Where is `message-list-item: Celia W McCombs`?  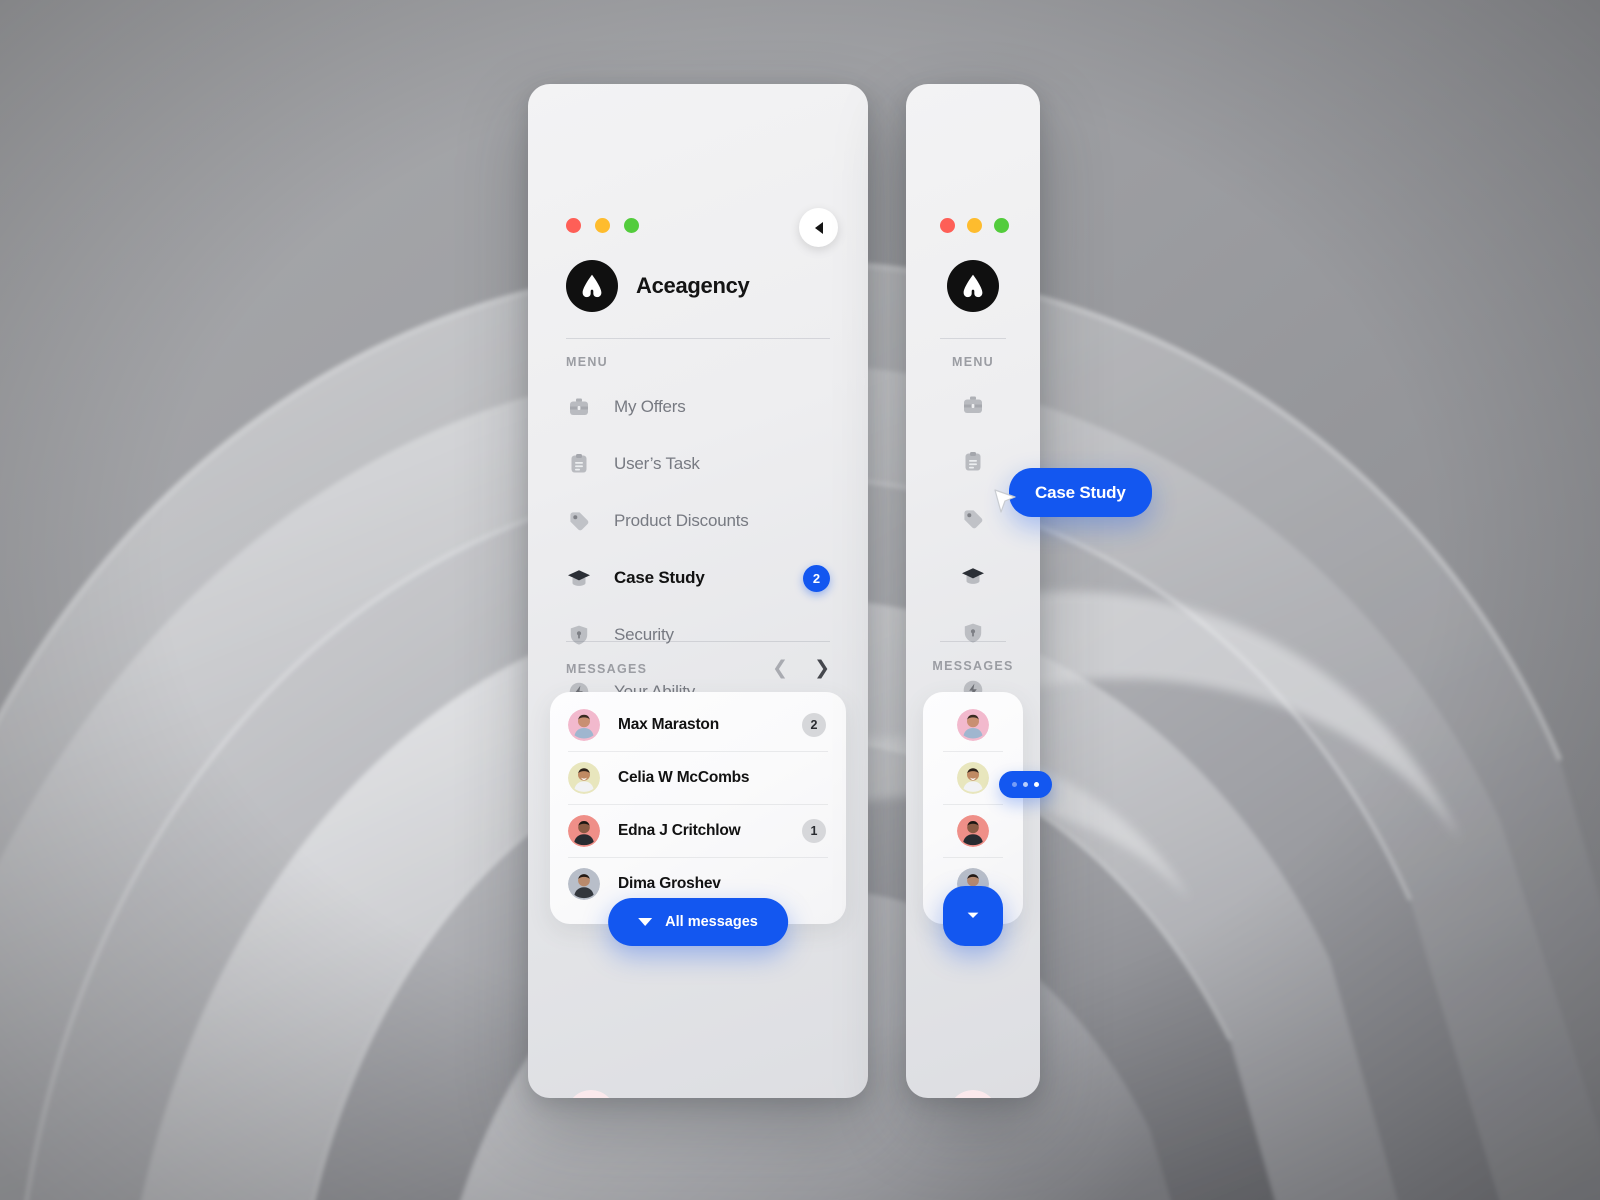
message-list-item: Celia W McCombs is located at coordinates (698, 777).